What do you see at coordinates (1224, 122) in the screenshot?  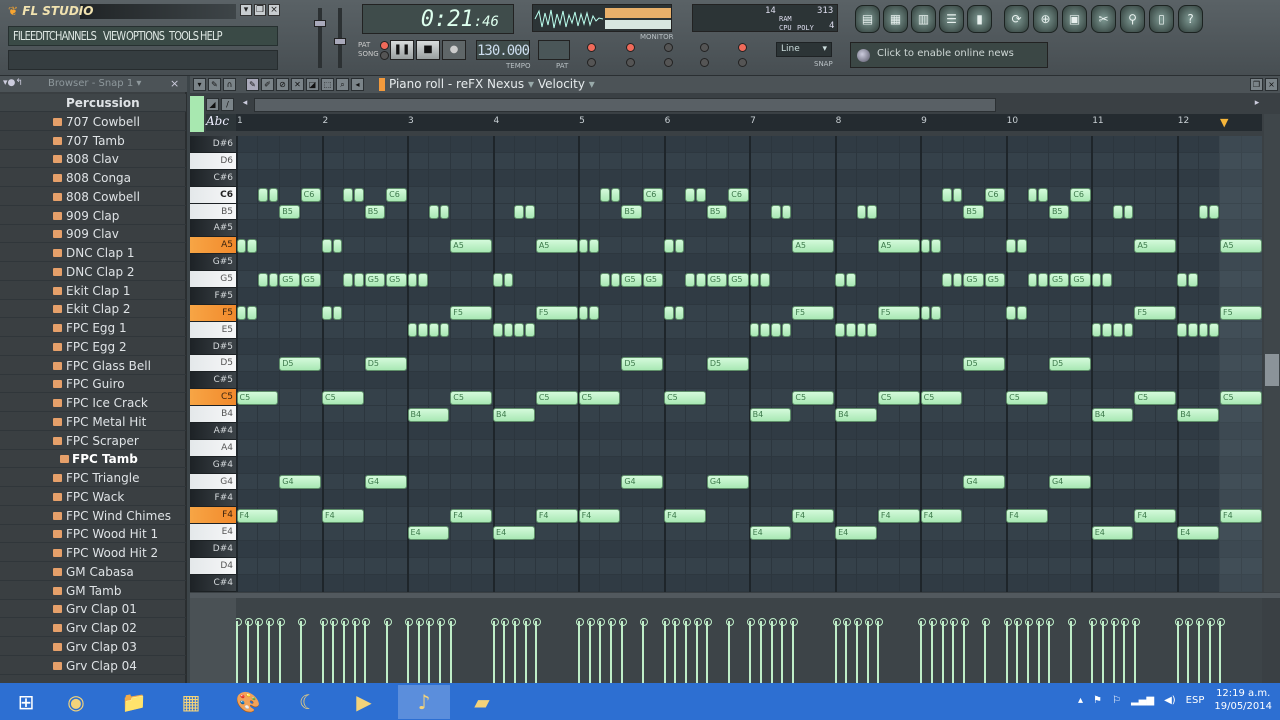 I see `song-position-marker-icon: ▼` at bounding box center [1224, 122].